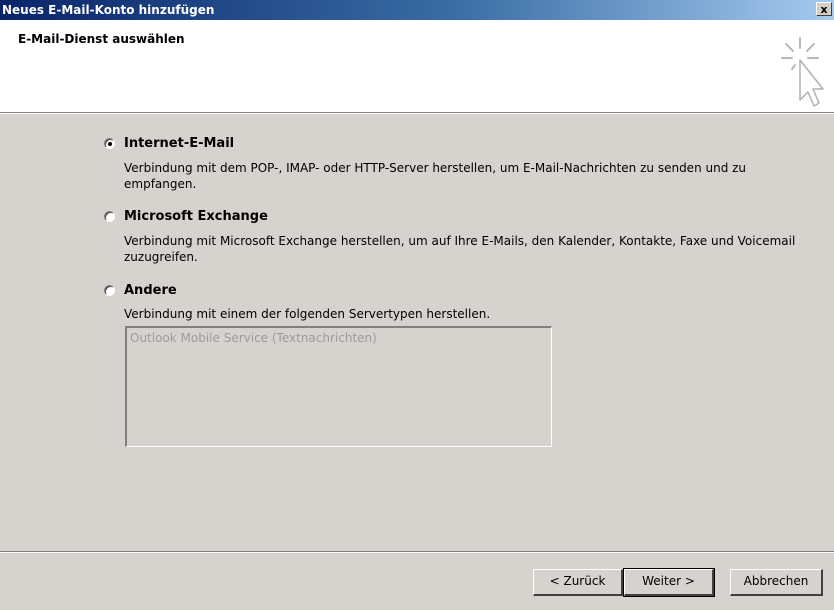 This screenshot has width=834, height=610. I want to click on server-types-listbox: Outlook Mobile Service (Textnachrichten), so click(338, 386).